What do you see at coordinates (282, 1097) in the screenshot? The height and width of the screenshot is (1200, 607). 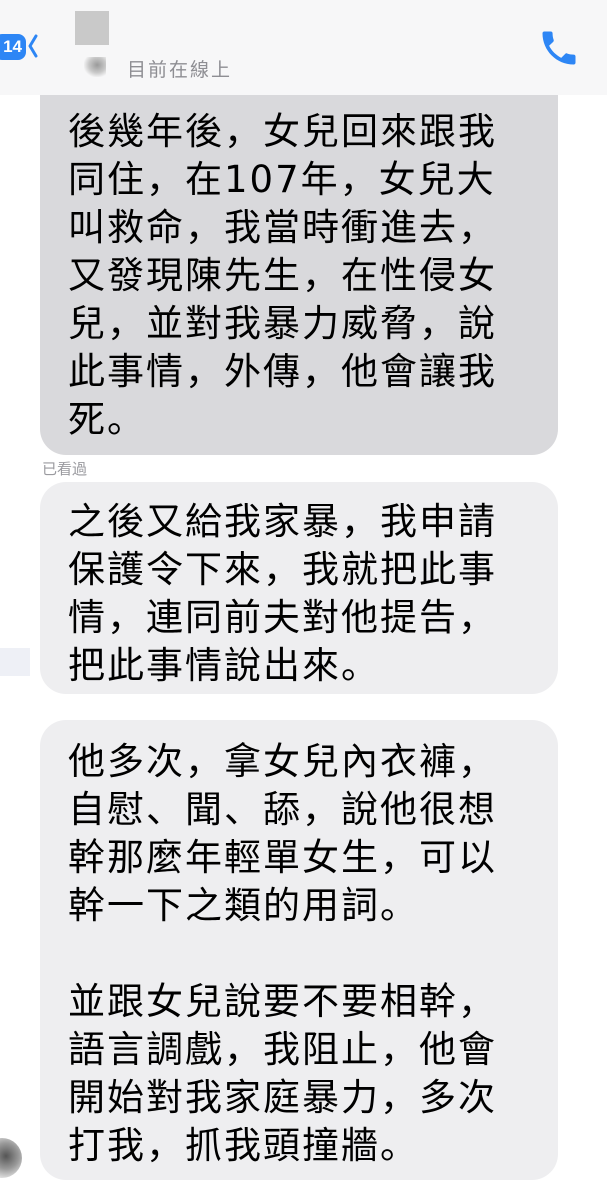 I see `message-line: 開始對我家庭暴力，多次` at bounding box center [282, 1097].